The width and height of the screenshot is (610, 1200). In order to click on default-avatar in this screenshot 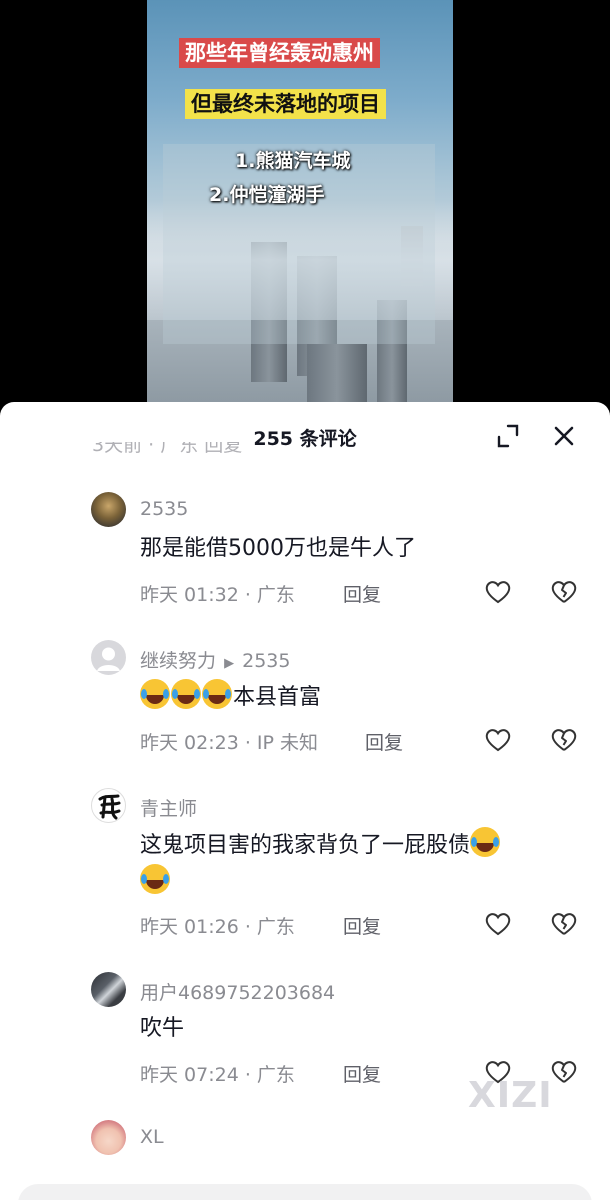, I will do `click(108, 657)`.